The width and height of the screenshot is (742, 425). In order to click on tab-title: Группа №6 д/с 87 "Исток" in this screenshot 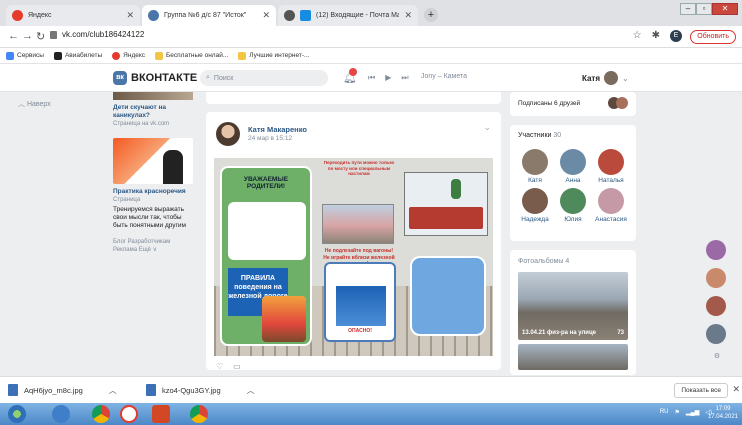, I will do `click(205, 15)`.